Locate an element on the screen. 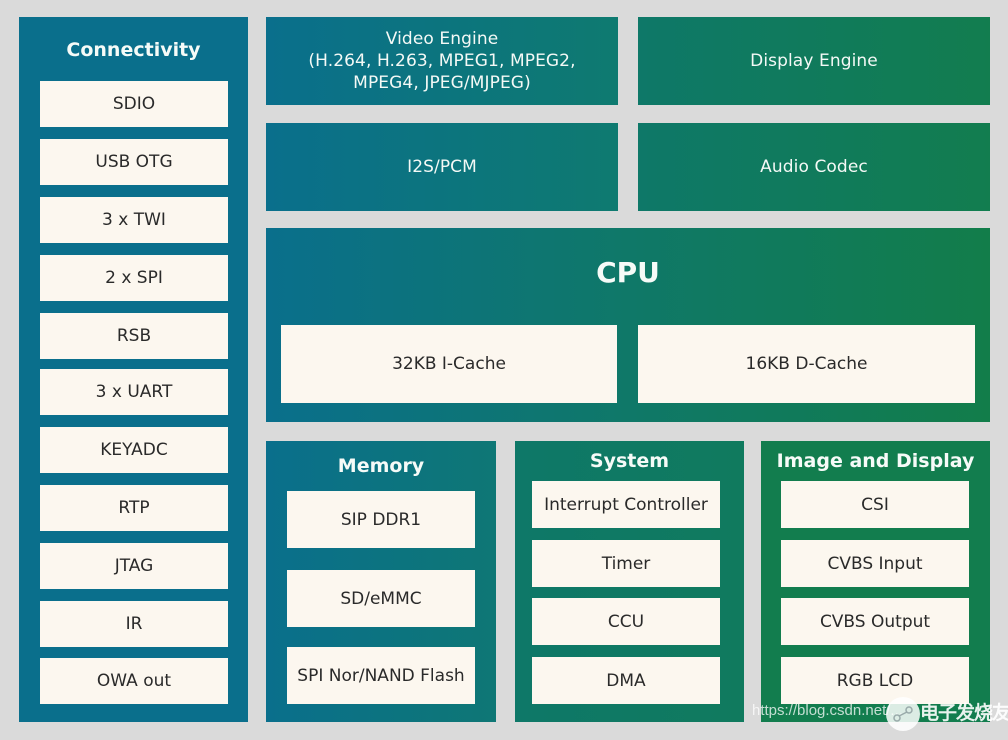 This screenshot has width=1008, height=740. connectivity-item: RTP is located at coordinates (134, 508).